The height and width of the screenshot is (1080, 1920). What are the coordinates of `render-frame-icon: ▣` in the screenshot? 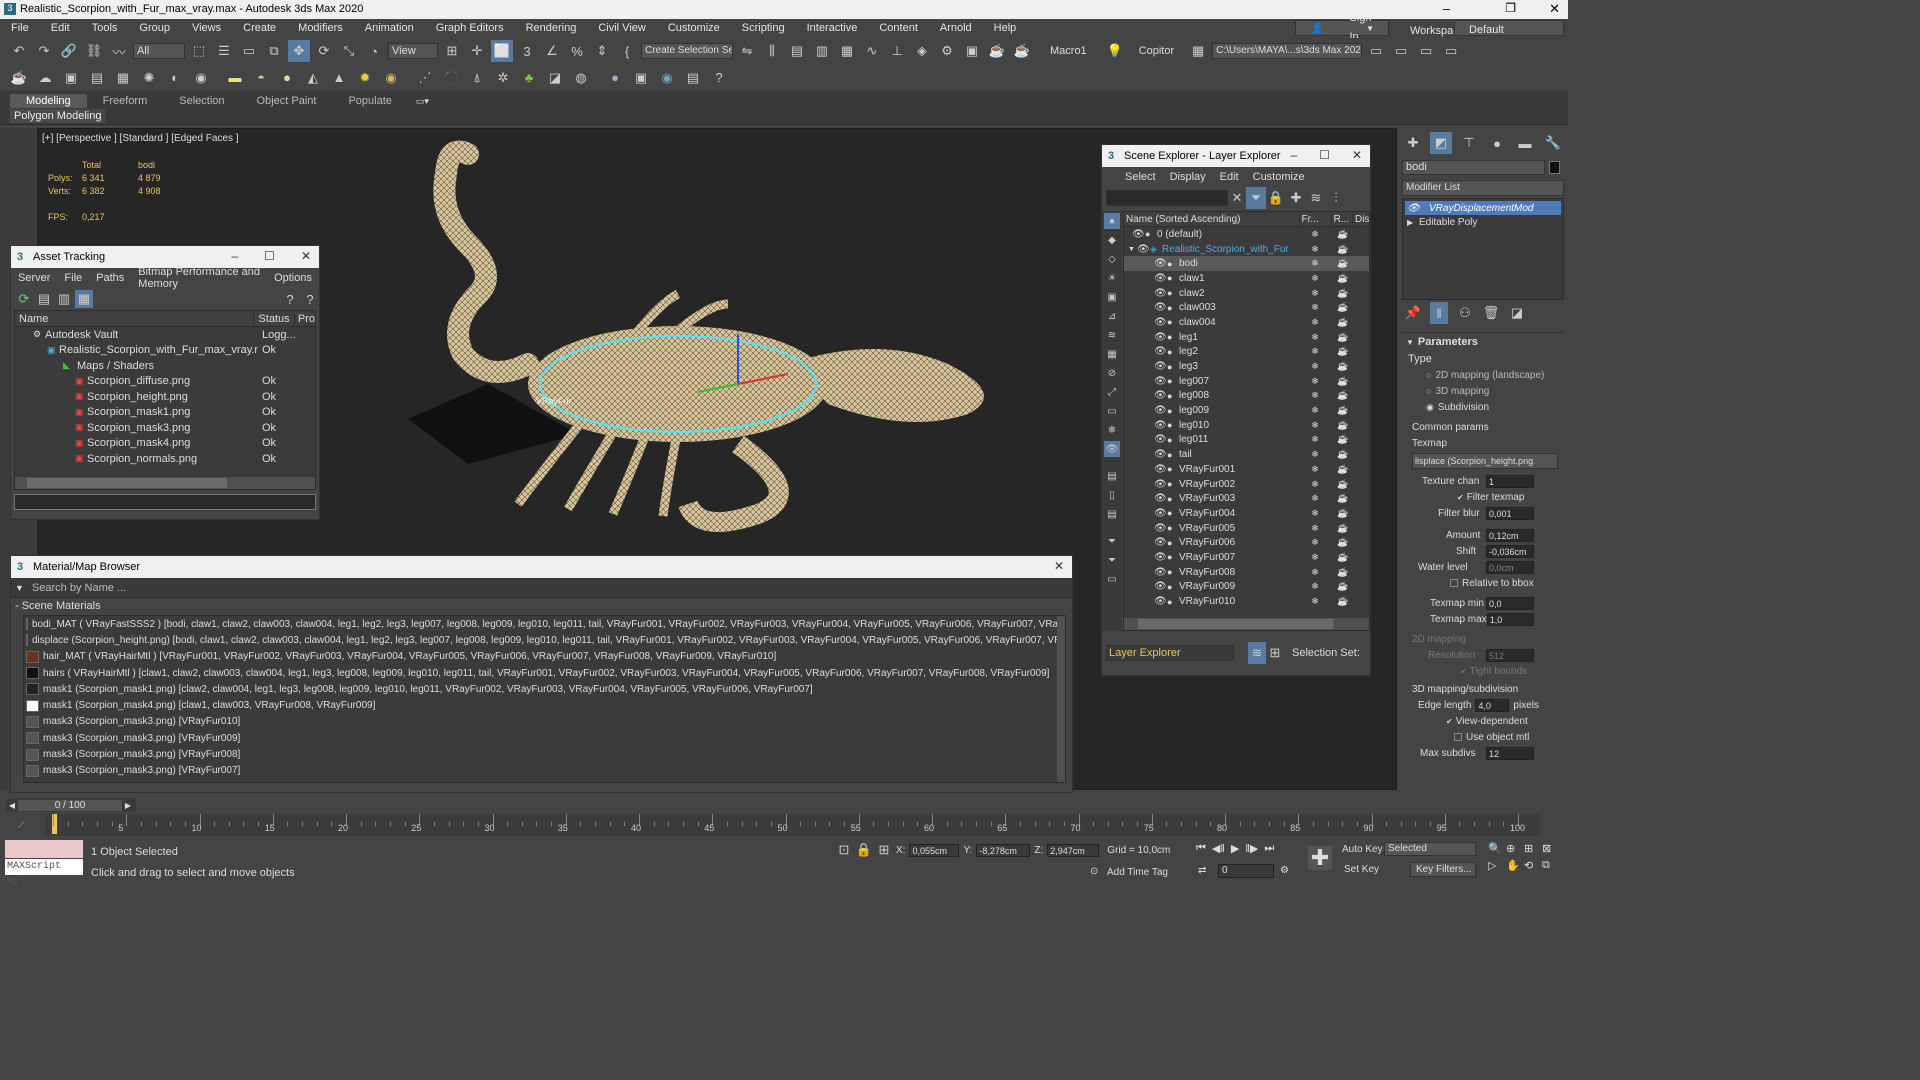 It's located at (71, 78).